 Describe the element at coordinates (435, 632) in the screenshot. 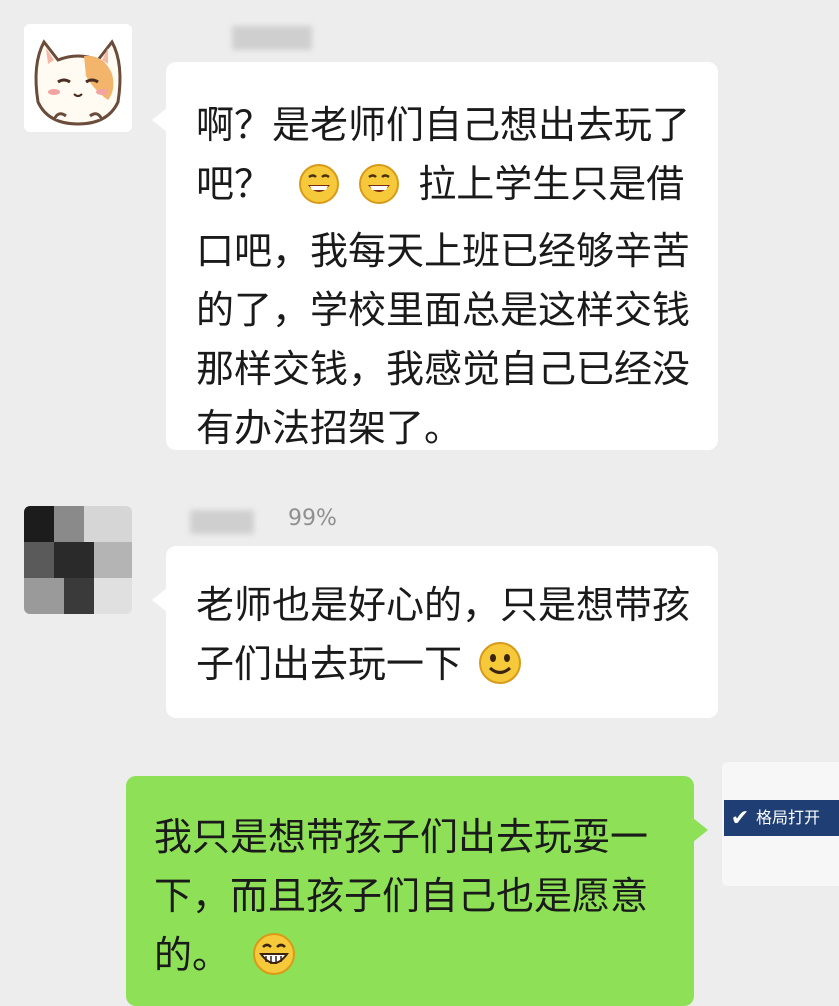

I see `message-bubble-received: 老师也是好心的，只是想带孩 子们出去玩一下` at that location.